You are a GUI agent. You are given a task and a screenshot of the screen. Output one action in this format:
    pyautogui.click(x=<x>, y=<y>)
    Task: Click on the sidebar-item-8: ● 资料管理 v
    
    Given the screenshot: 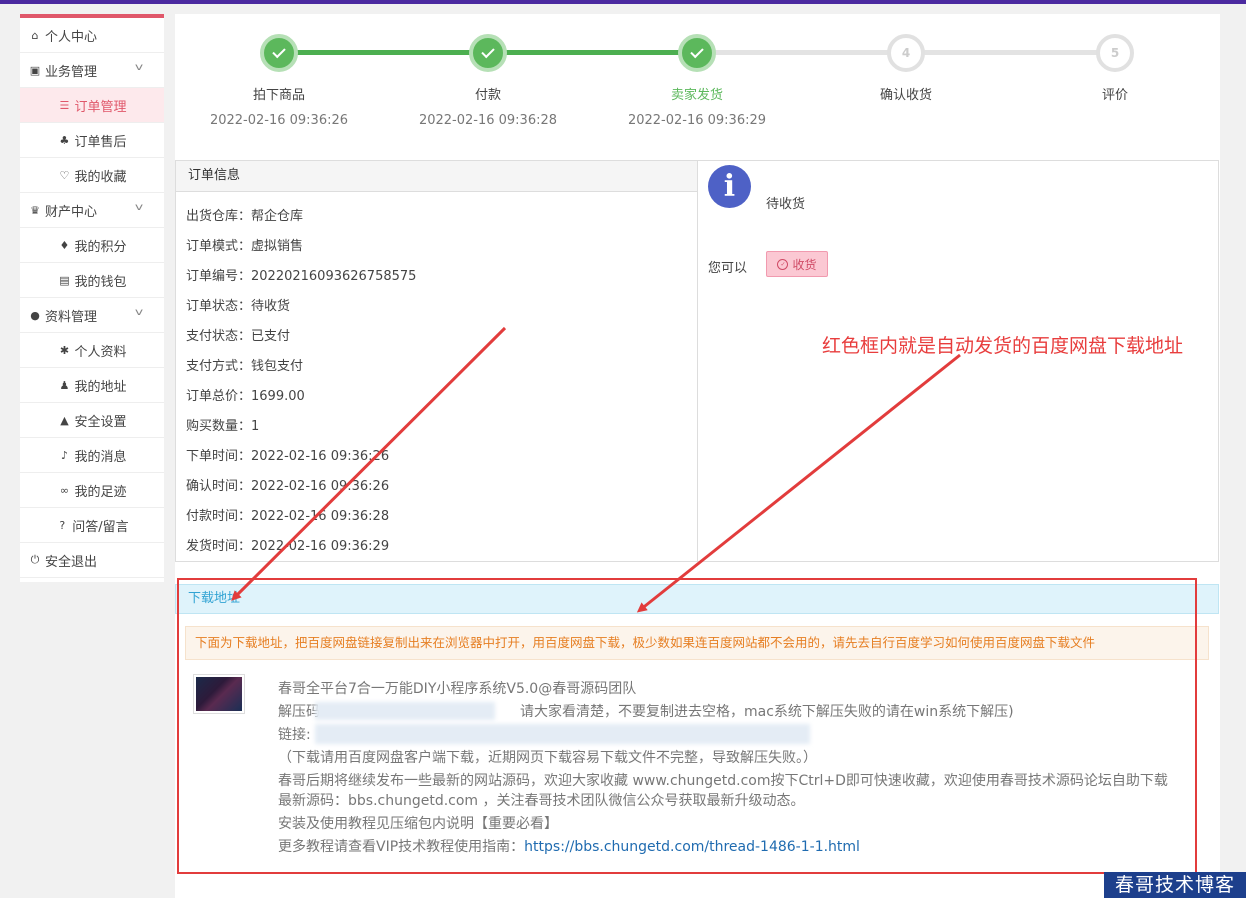 What is the action you would take?
    pyautogui.click(x=92, y=315)
    